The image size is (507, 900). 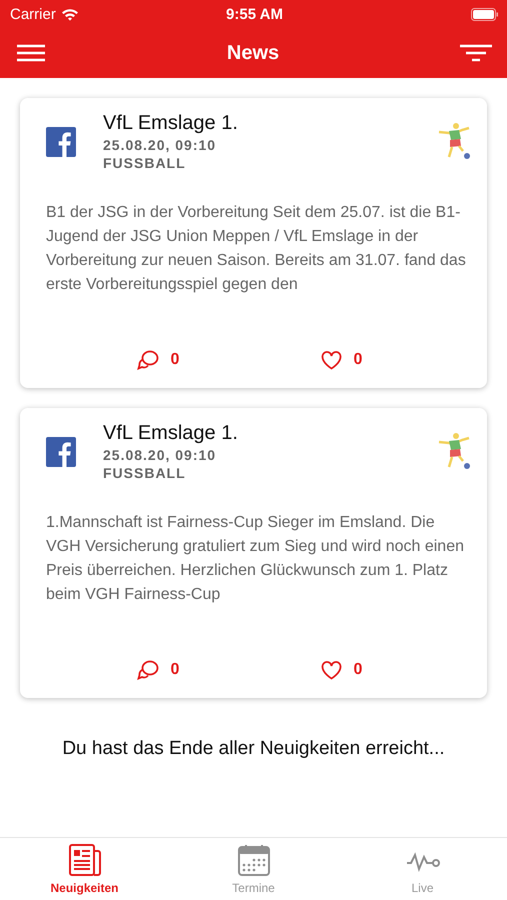 I want to click on wifi-icon, so click(x=69, y=14).